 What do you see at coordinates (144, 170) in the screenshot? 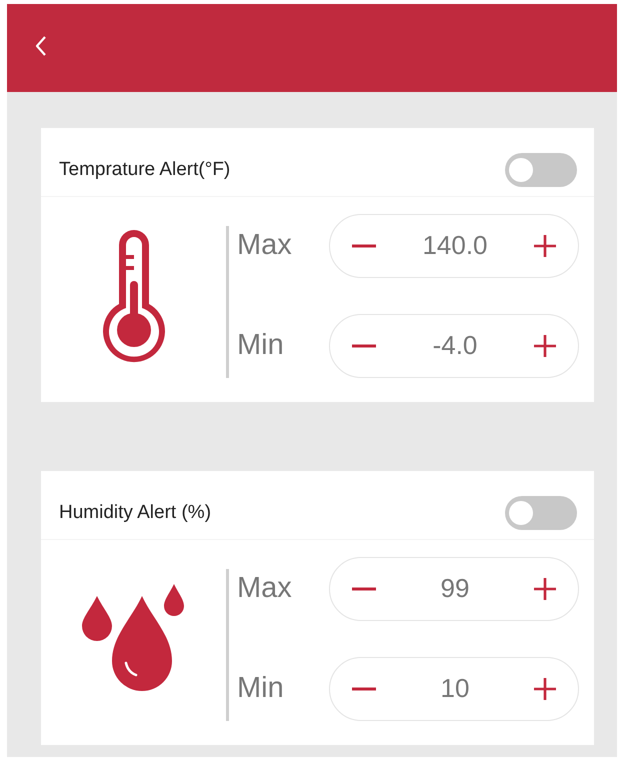
I see `alert-title: Temprature Alert(°F)` at bounding box center [144, 170].